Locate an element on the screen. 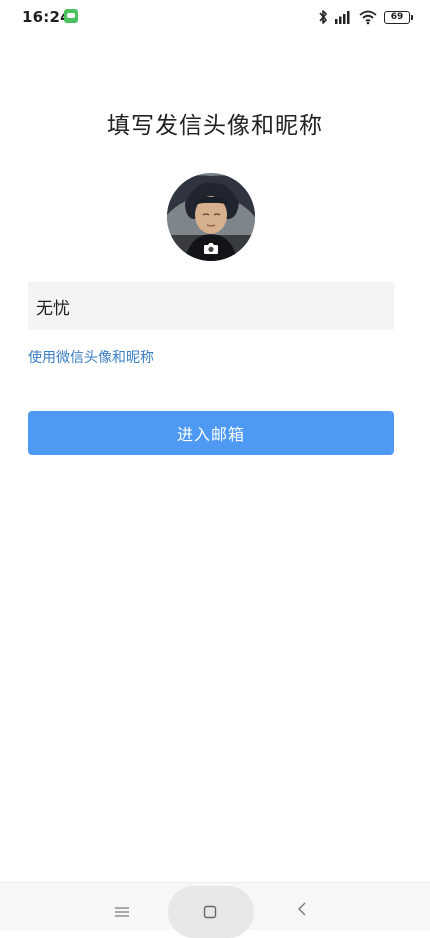 This screenshot has height=938, width=430. avatar-camera-overlay is located at coordinates (211, 248).